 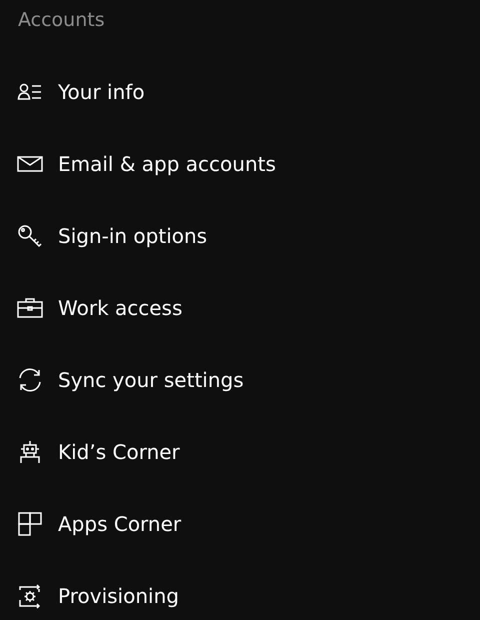 What do you see at coordinates (240, 452) in the screenshot?
I see `settings-item: Kid’s Corner` at bounding box center [240, 452].